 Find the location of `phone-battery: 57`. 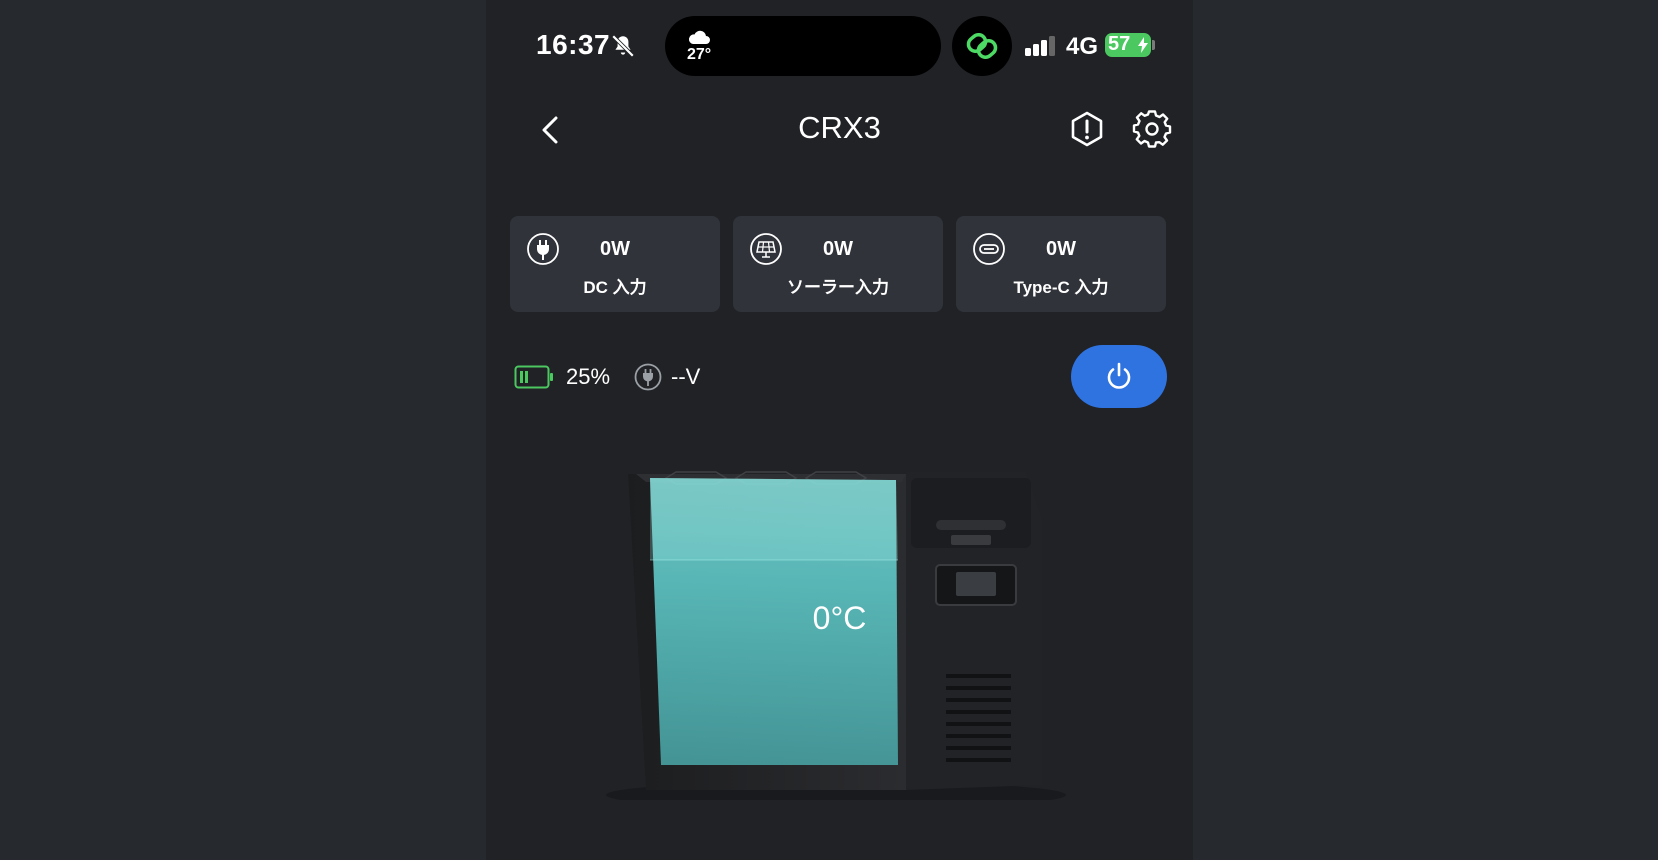

phone-battery: 57 is located at coordinates (1128, 45).